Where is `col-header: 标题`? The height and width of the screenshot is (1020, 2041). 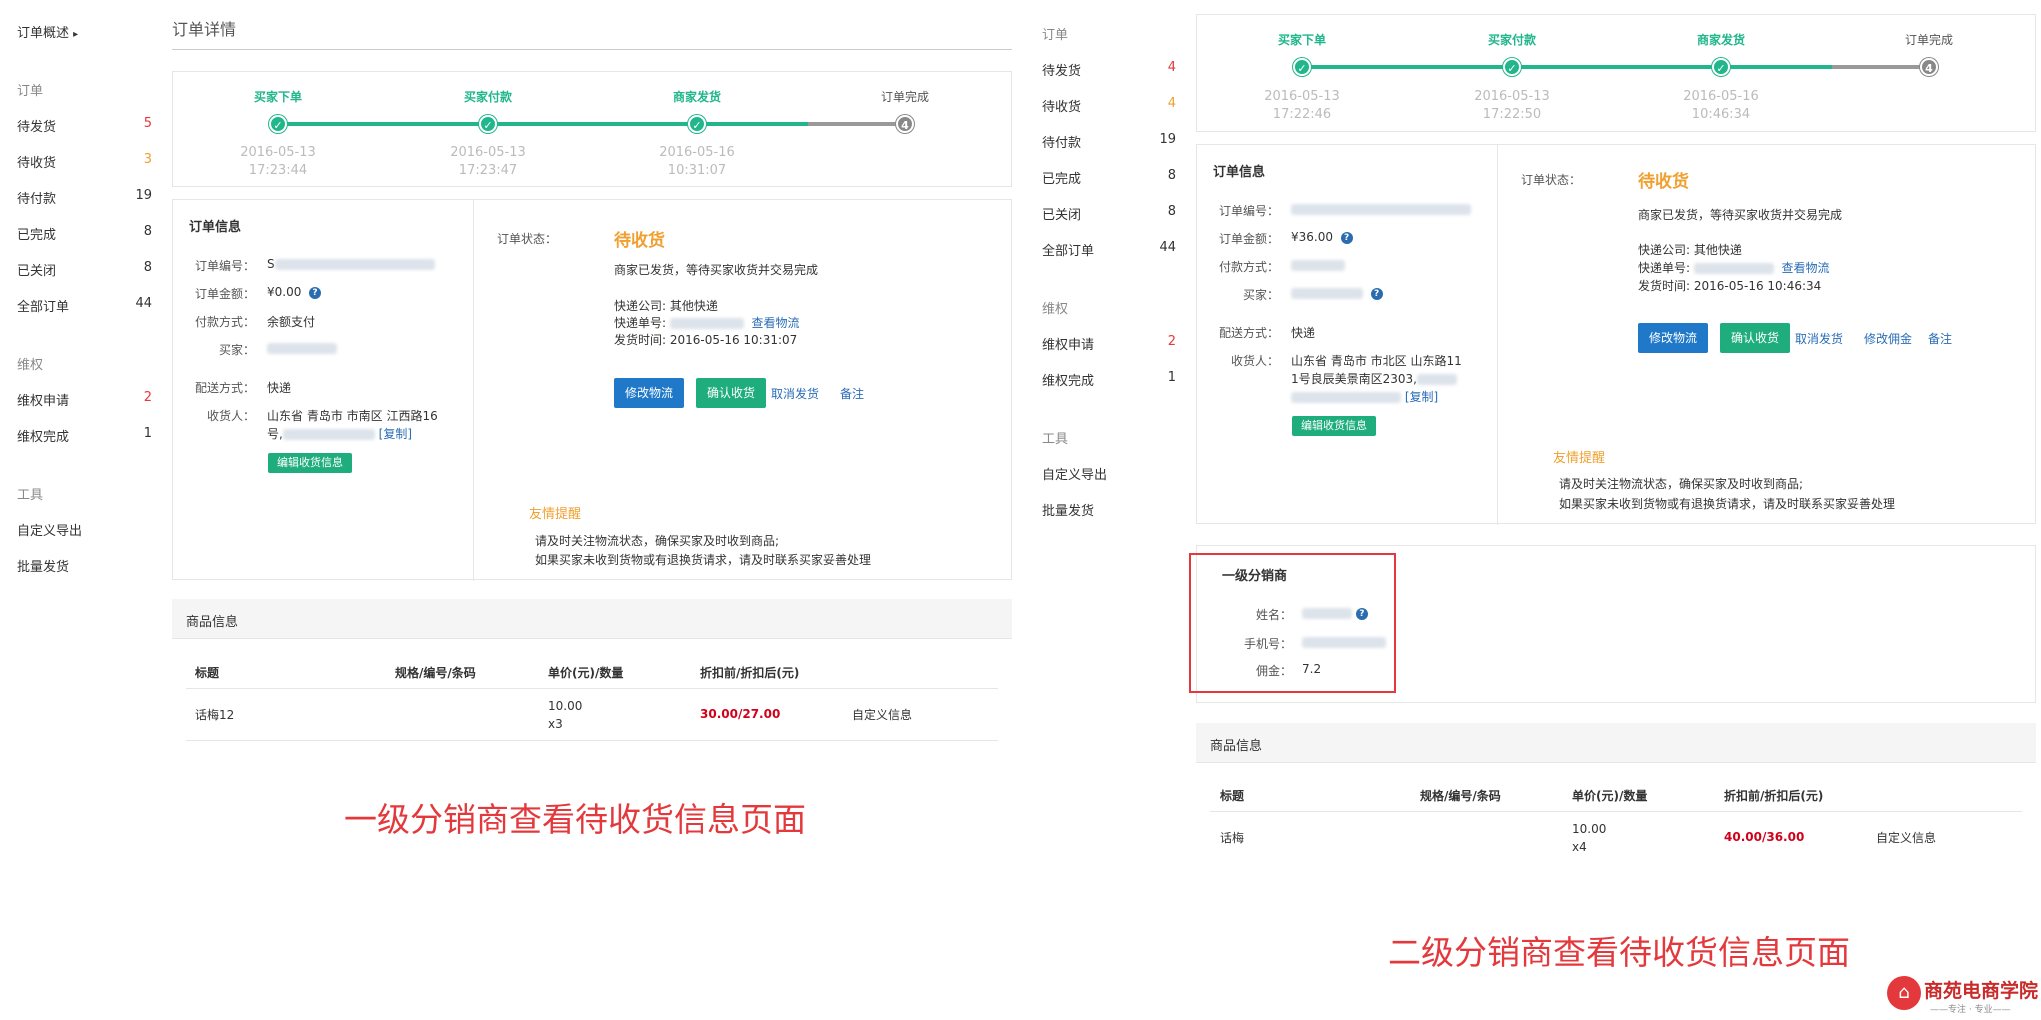
col-header: 标题 is located at coordinates (1232, 796).